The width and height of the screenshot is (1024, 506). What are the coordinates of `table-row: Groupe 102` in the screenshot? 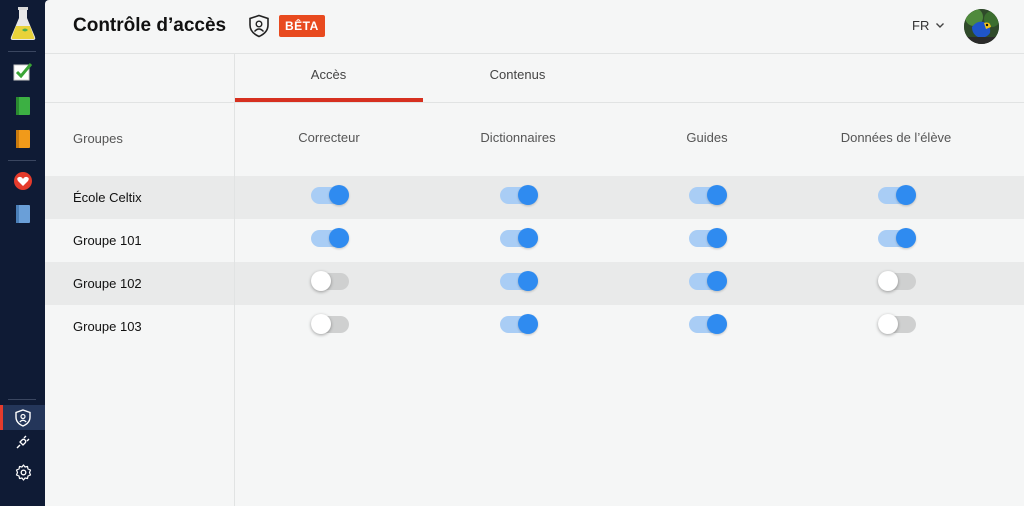 It's located at (534, 283).